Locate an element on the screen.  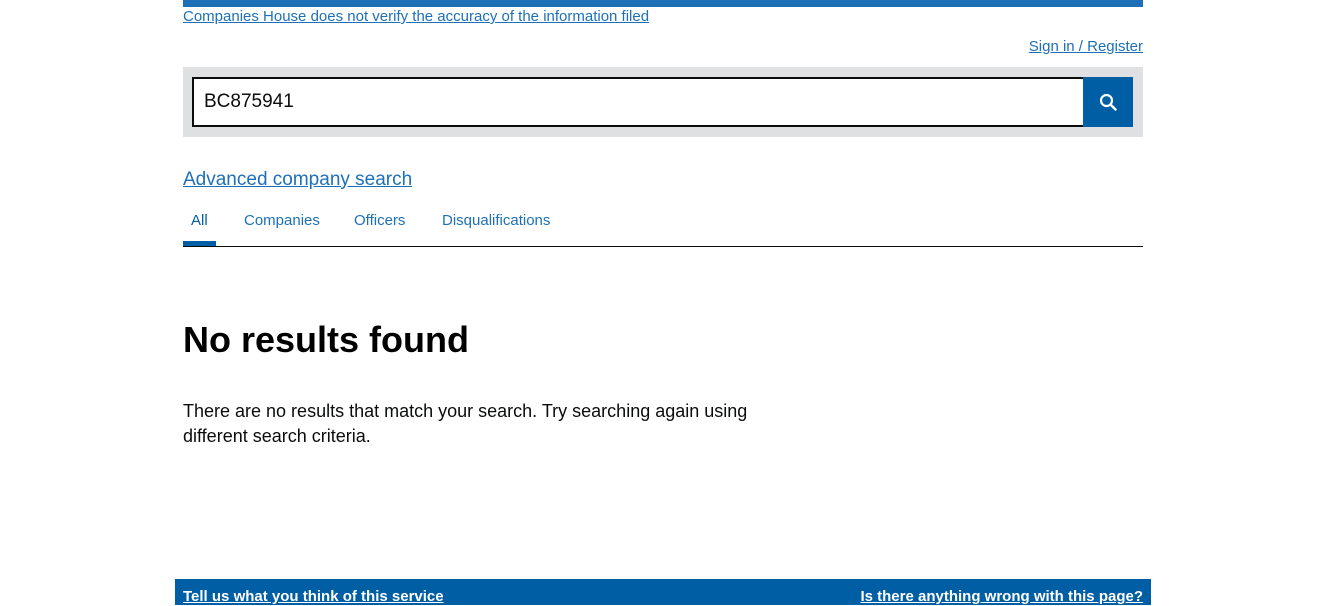
top-accent-bar is located at coordinates (663, 3).